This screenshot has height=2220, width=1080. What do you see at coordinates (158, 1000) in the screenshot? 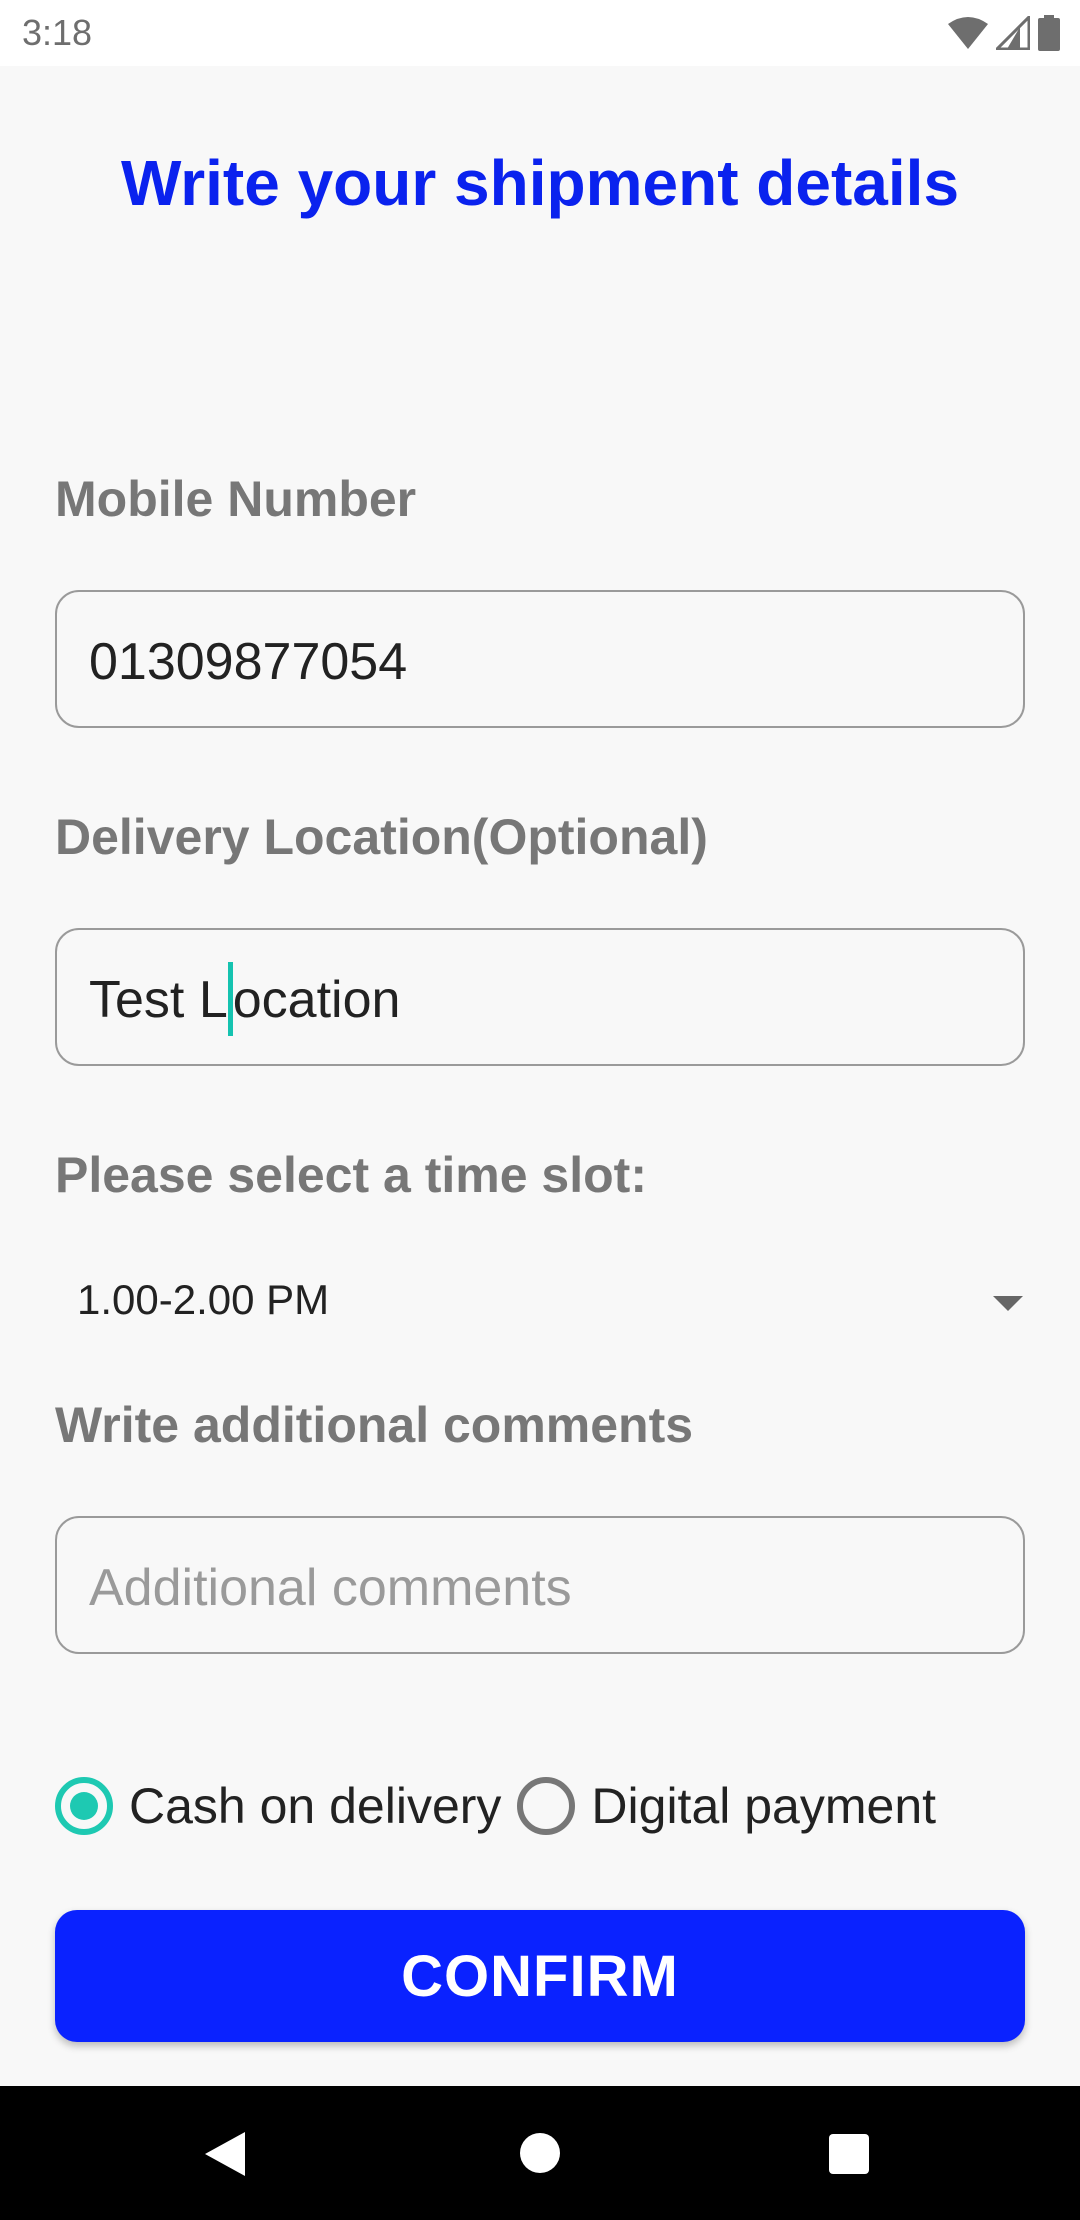
I see `location-text-before-cursor: Test L` at bounding box center [158, 1000].